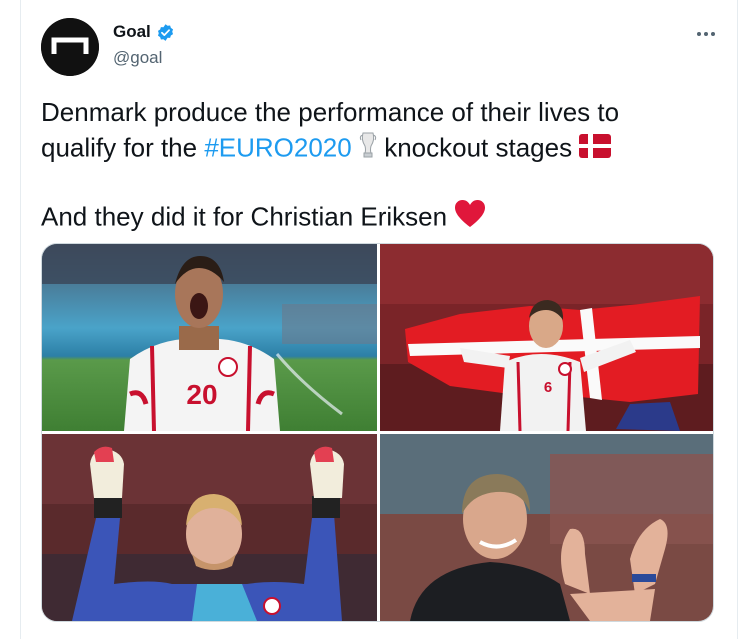 The width and height of the screenshot is (750, 639). Describe the element at coordinates (244, 216) in the screenshot. I see `tweet-text-line-3-text: And they did it for Christian Eriksen` at that location.